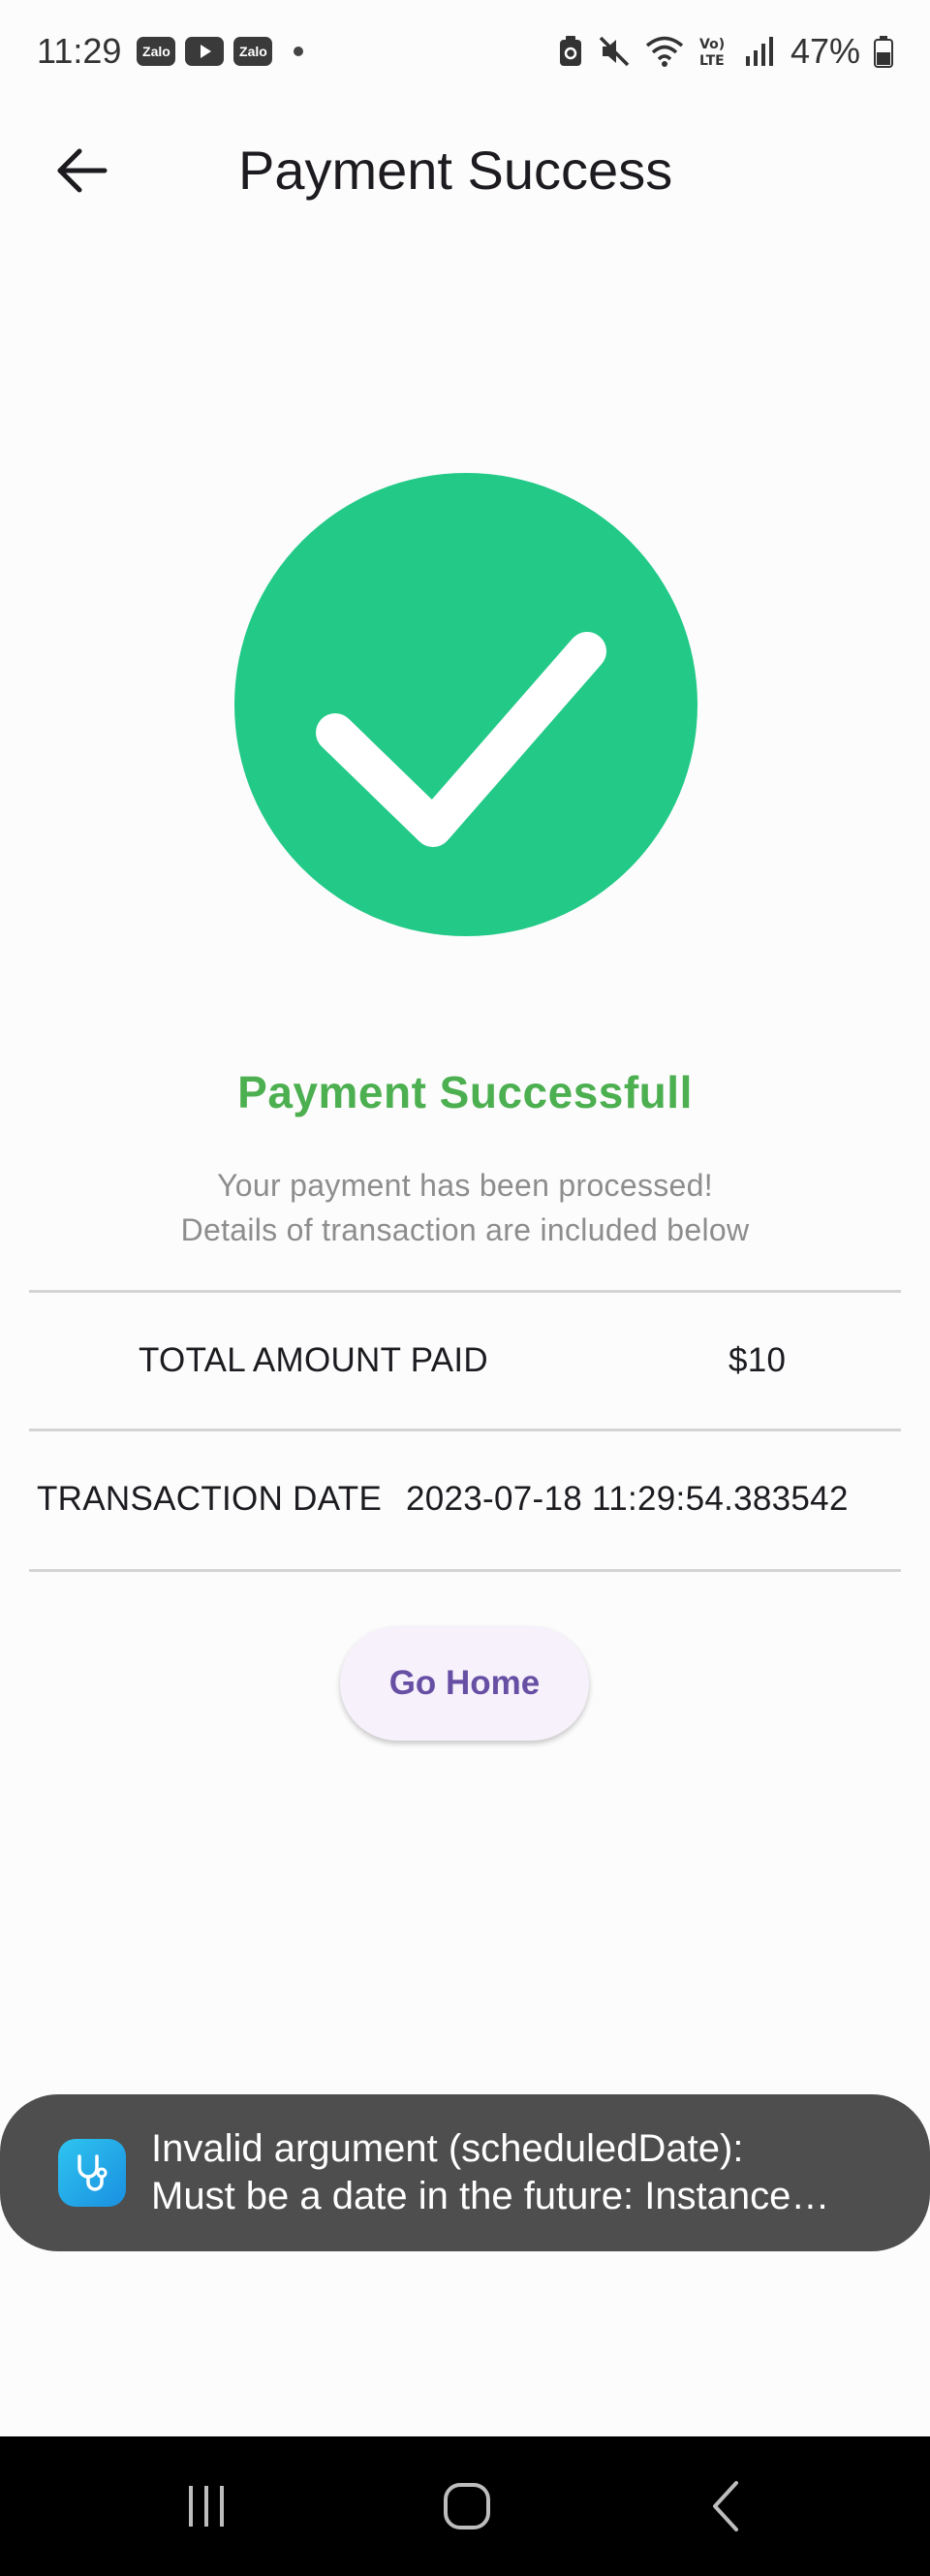  What do you see at coordinates (627, 1499) in the screenshot?
I see `transaction-date-value: 2023-07-18 11:29:54.383542` at bounding box center [627, 1499].